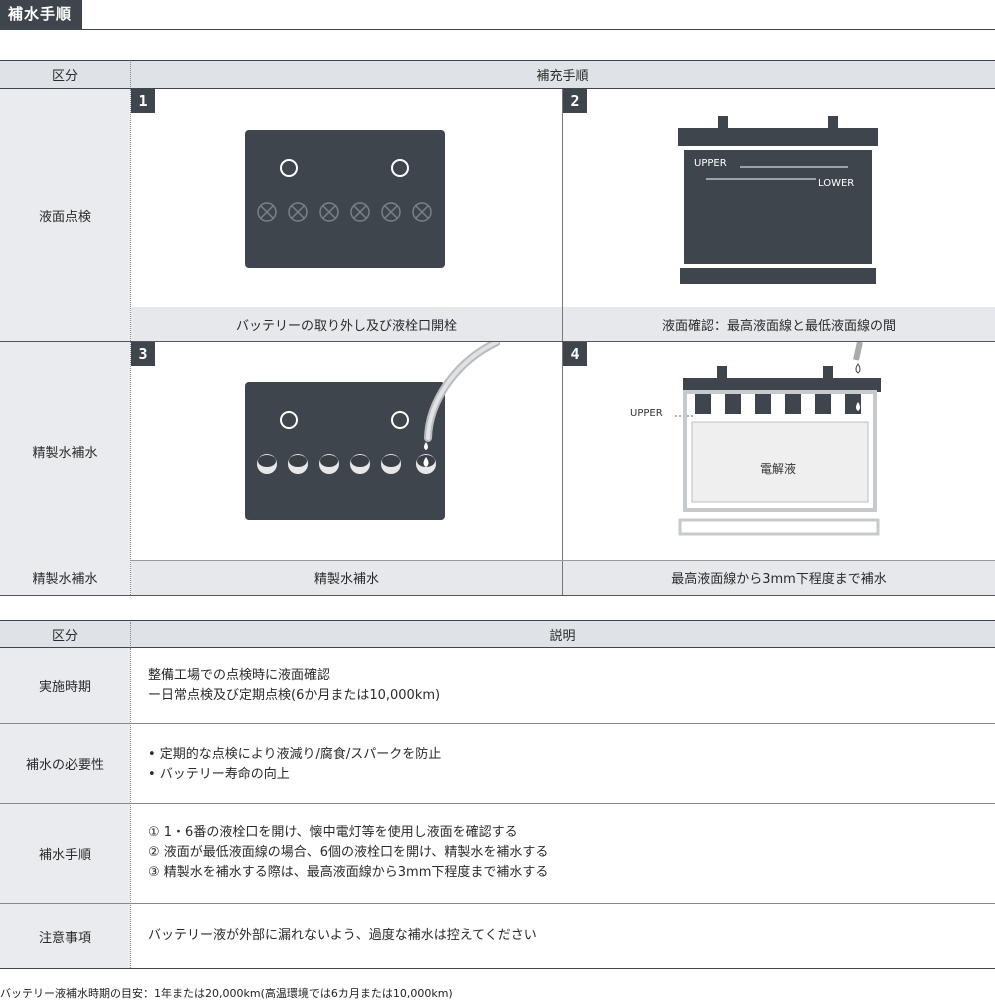  Describe the element at coordinates (710, 163) in the screenshot. I see `upper-line-label: UPPER` at that location.